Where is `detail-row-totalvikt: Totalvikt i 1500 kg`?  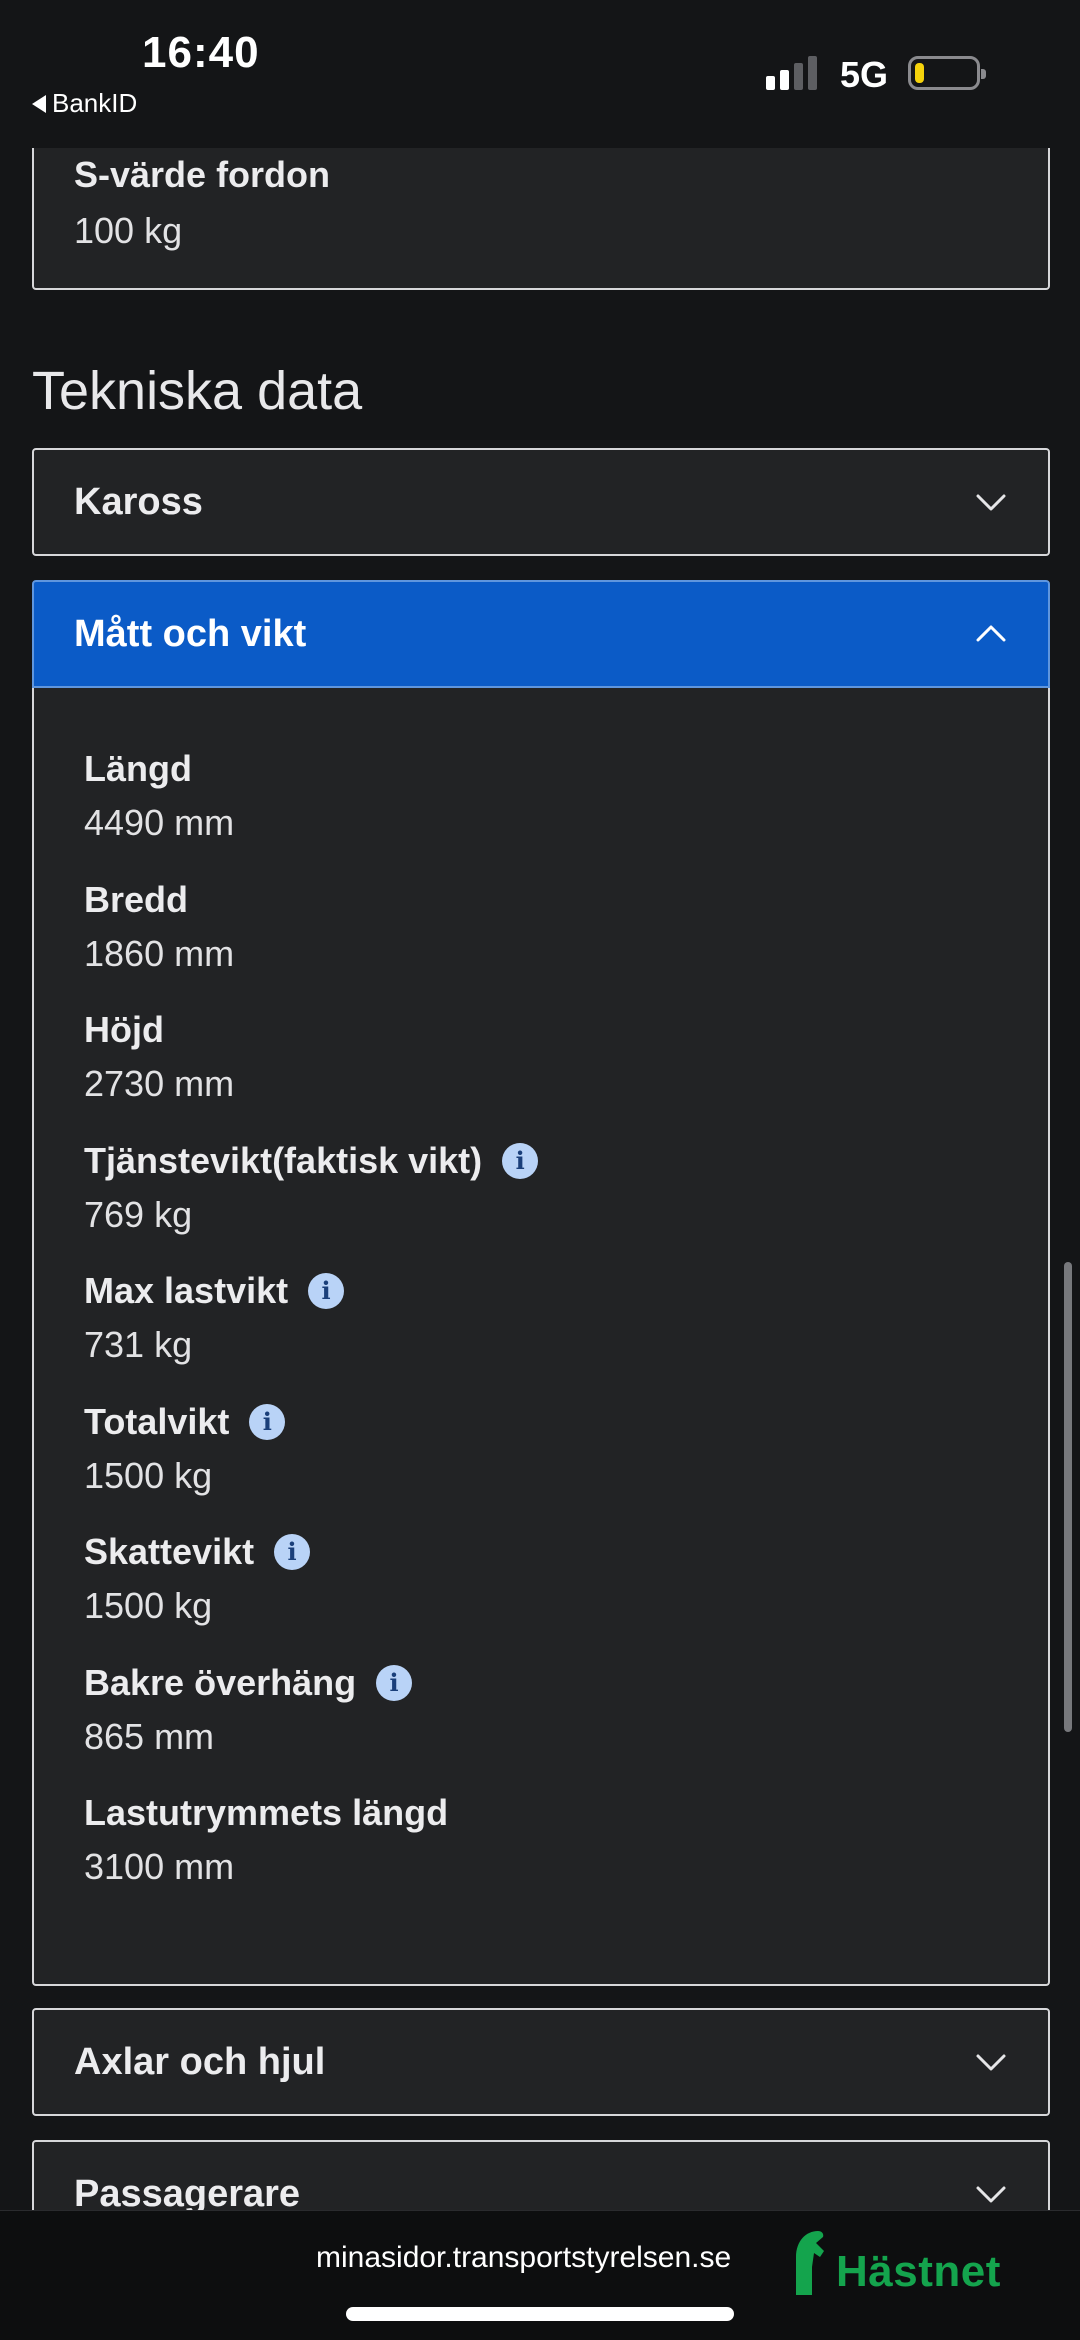 detail-row-totalvikt: Totalvikt i 1500 kg is located at coordinates (311, 1466).